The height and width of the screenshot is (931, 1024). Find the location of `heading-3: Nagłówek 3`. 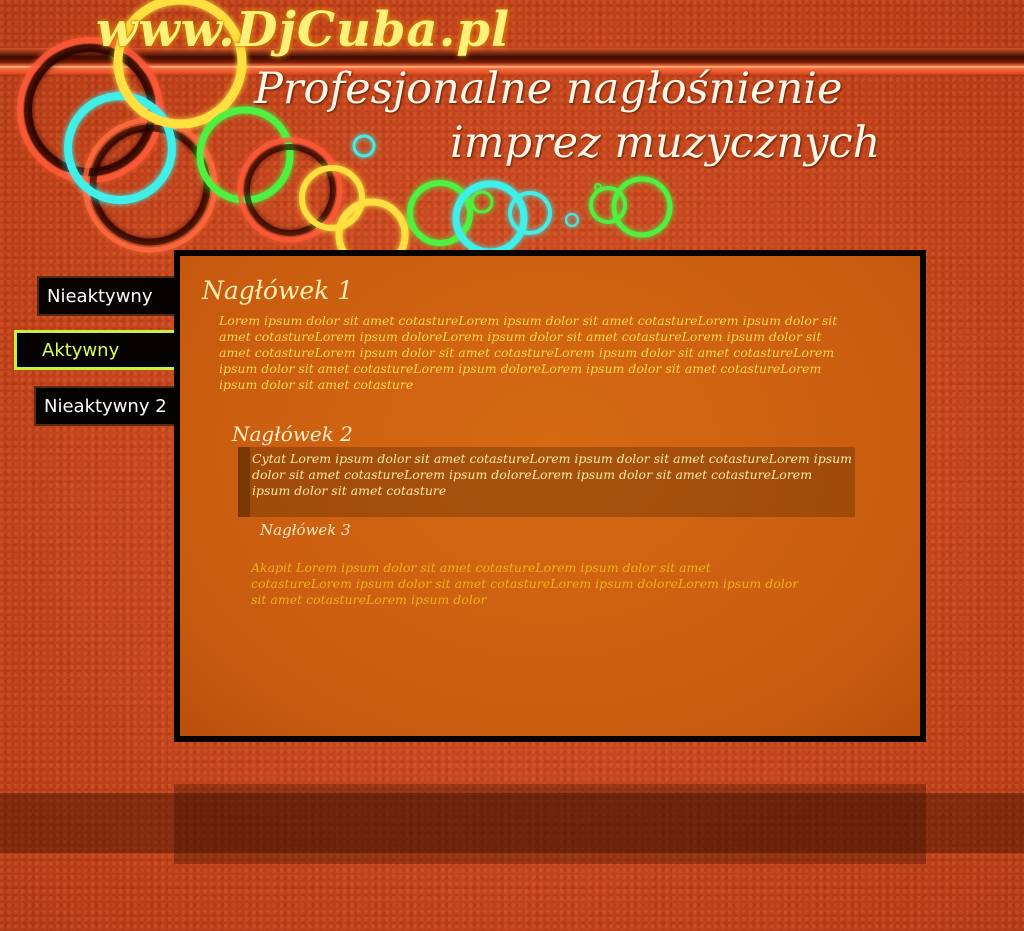

heading-3: Nagłówek 3 is located at coordinates (305, 530).